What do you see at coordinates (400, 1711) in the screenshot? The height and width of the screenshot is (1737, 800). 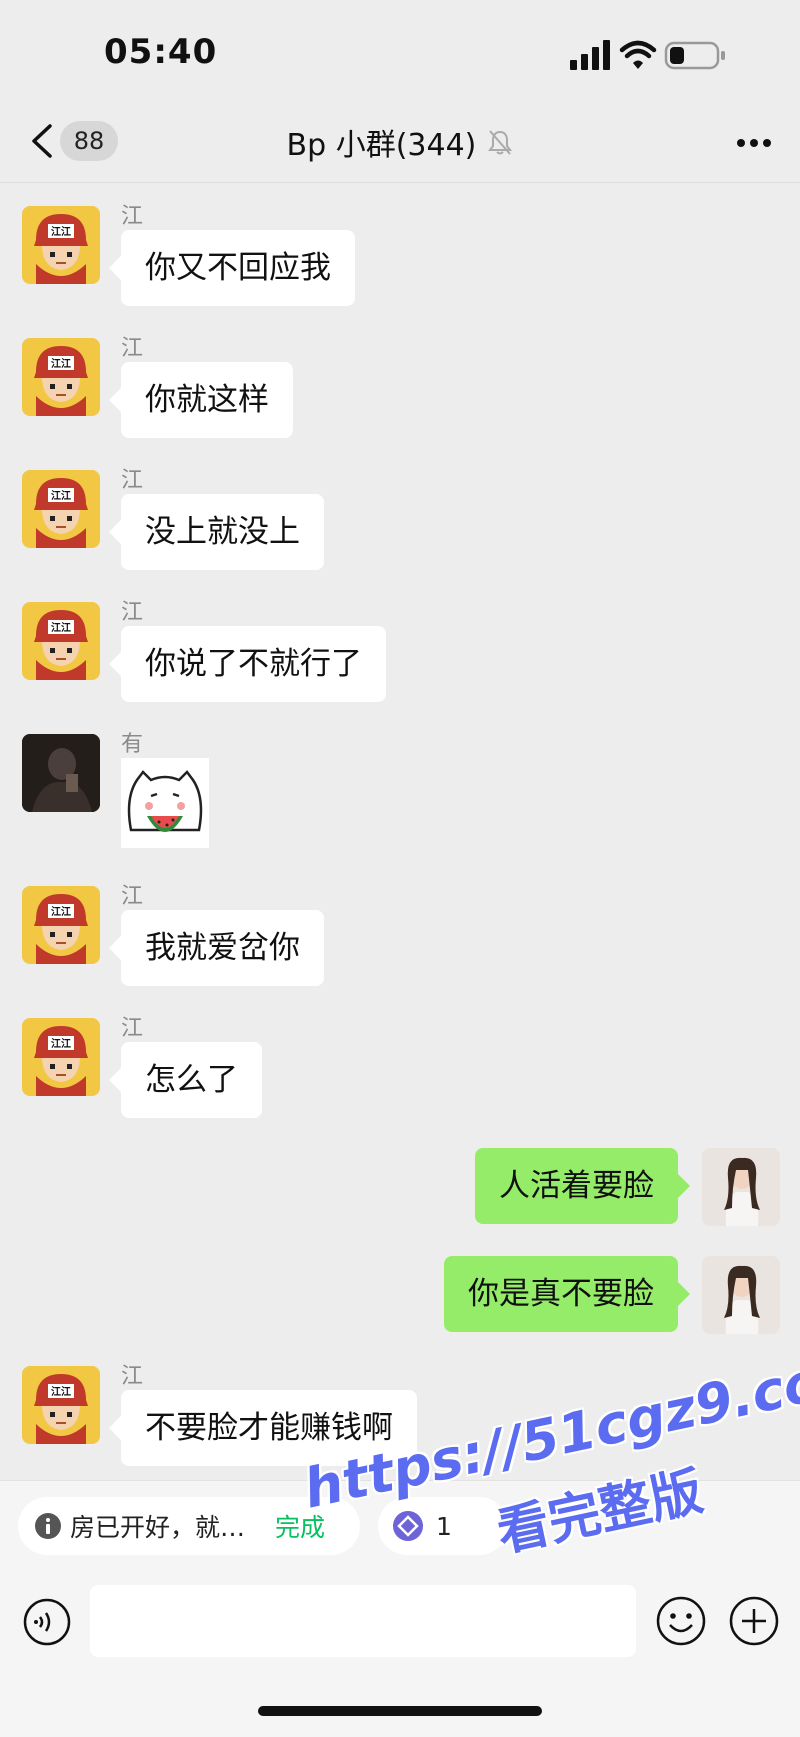 I see `home-indicator` at bounding box center [400, 1711].